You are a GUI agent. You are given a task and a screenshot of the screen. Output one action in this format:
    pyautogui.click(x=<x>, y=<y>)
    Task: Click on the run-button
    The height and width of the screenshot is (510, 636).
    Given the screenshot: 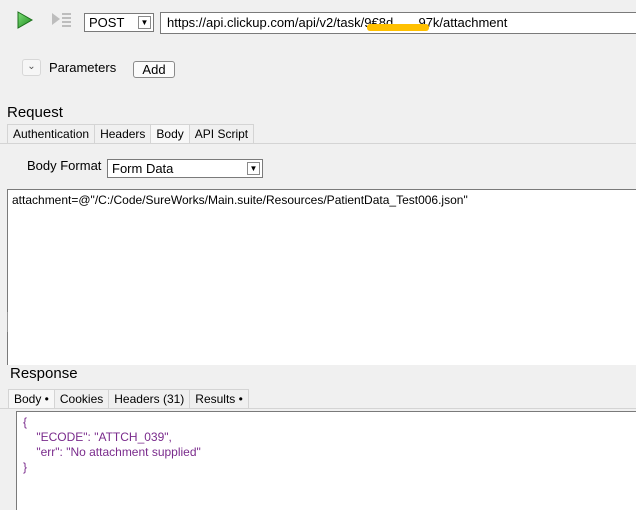 What is the action you would take?
    pyautogui.click(x=24, y=20)
    